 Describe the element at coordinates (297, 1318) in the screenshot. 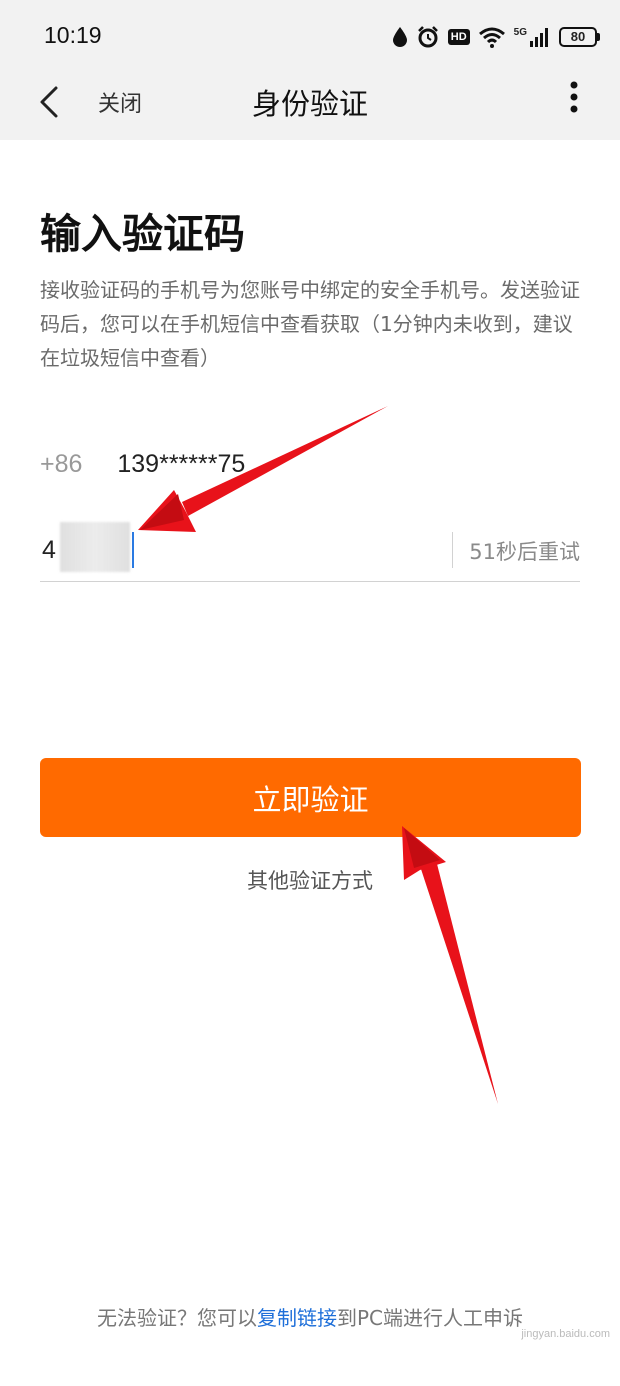

I see `copy-link: 复制链接` at that location.